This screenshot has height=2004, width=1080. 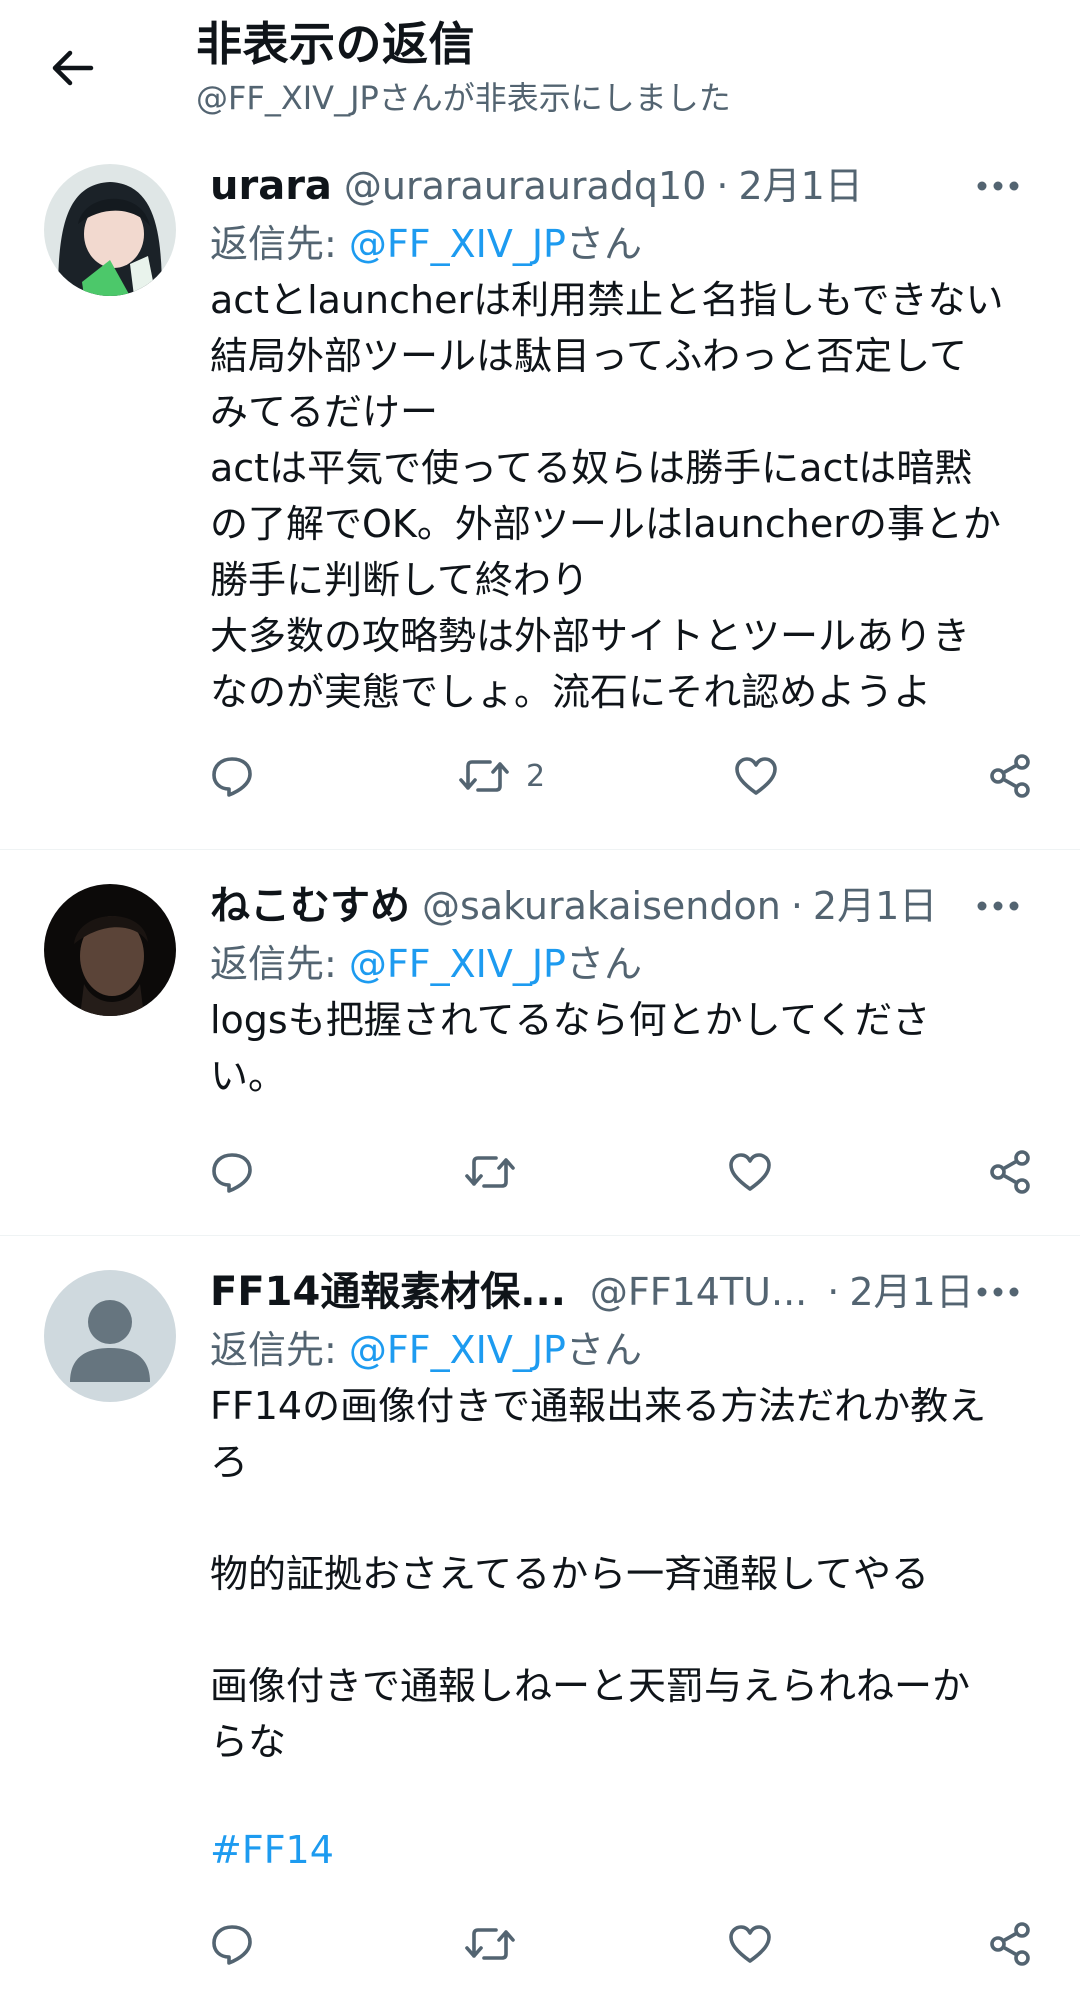 What do you see at coordinates (310, 906) in the screenshot?
I see `display-name: ねこむすめ` at bounding box center [310, 906].